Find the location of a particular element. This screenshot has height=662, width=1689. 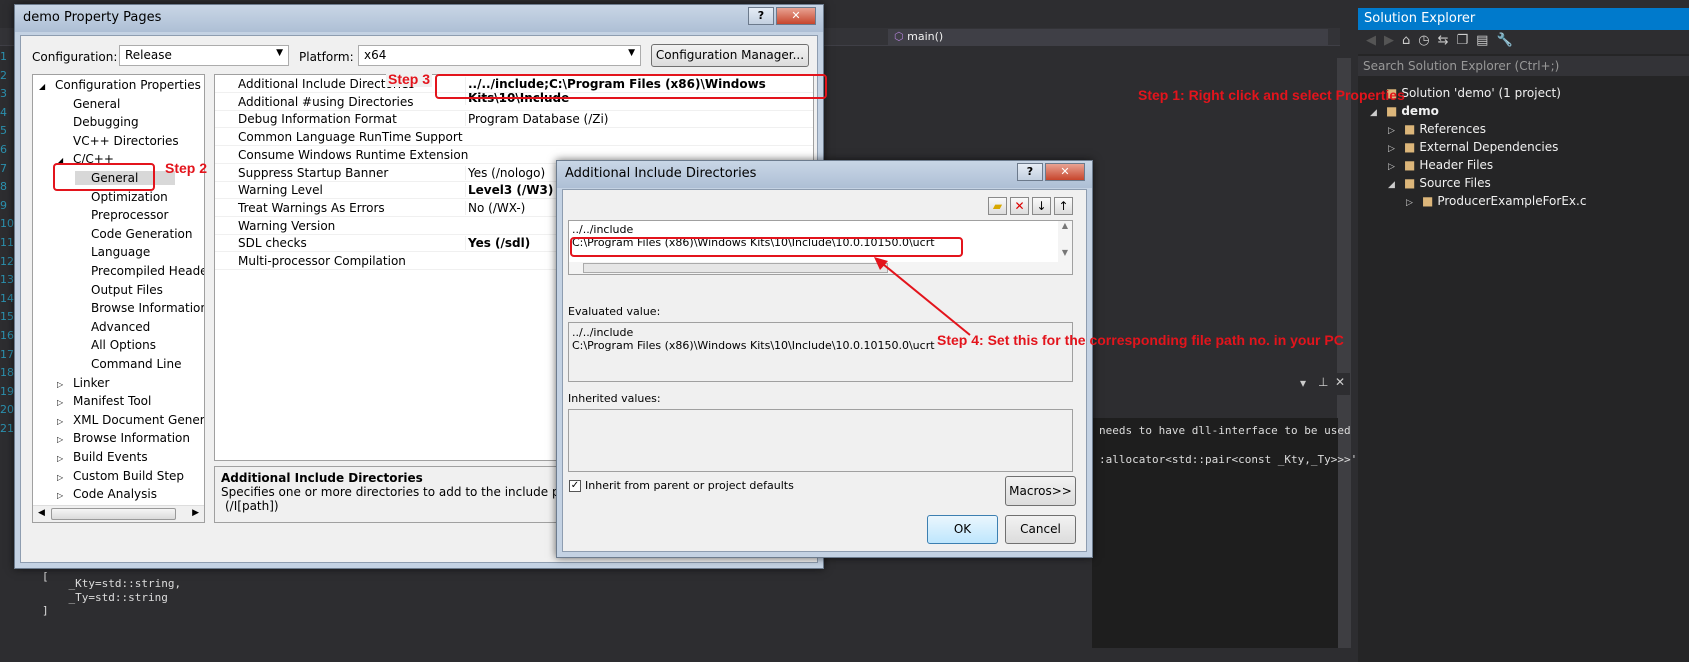

forward-icon: ▶ is located at coordinates (1393, 40).